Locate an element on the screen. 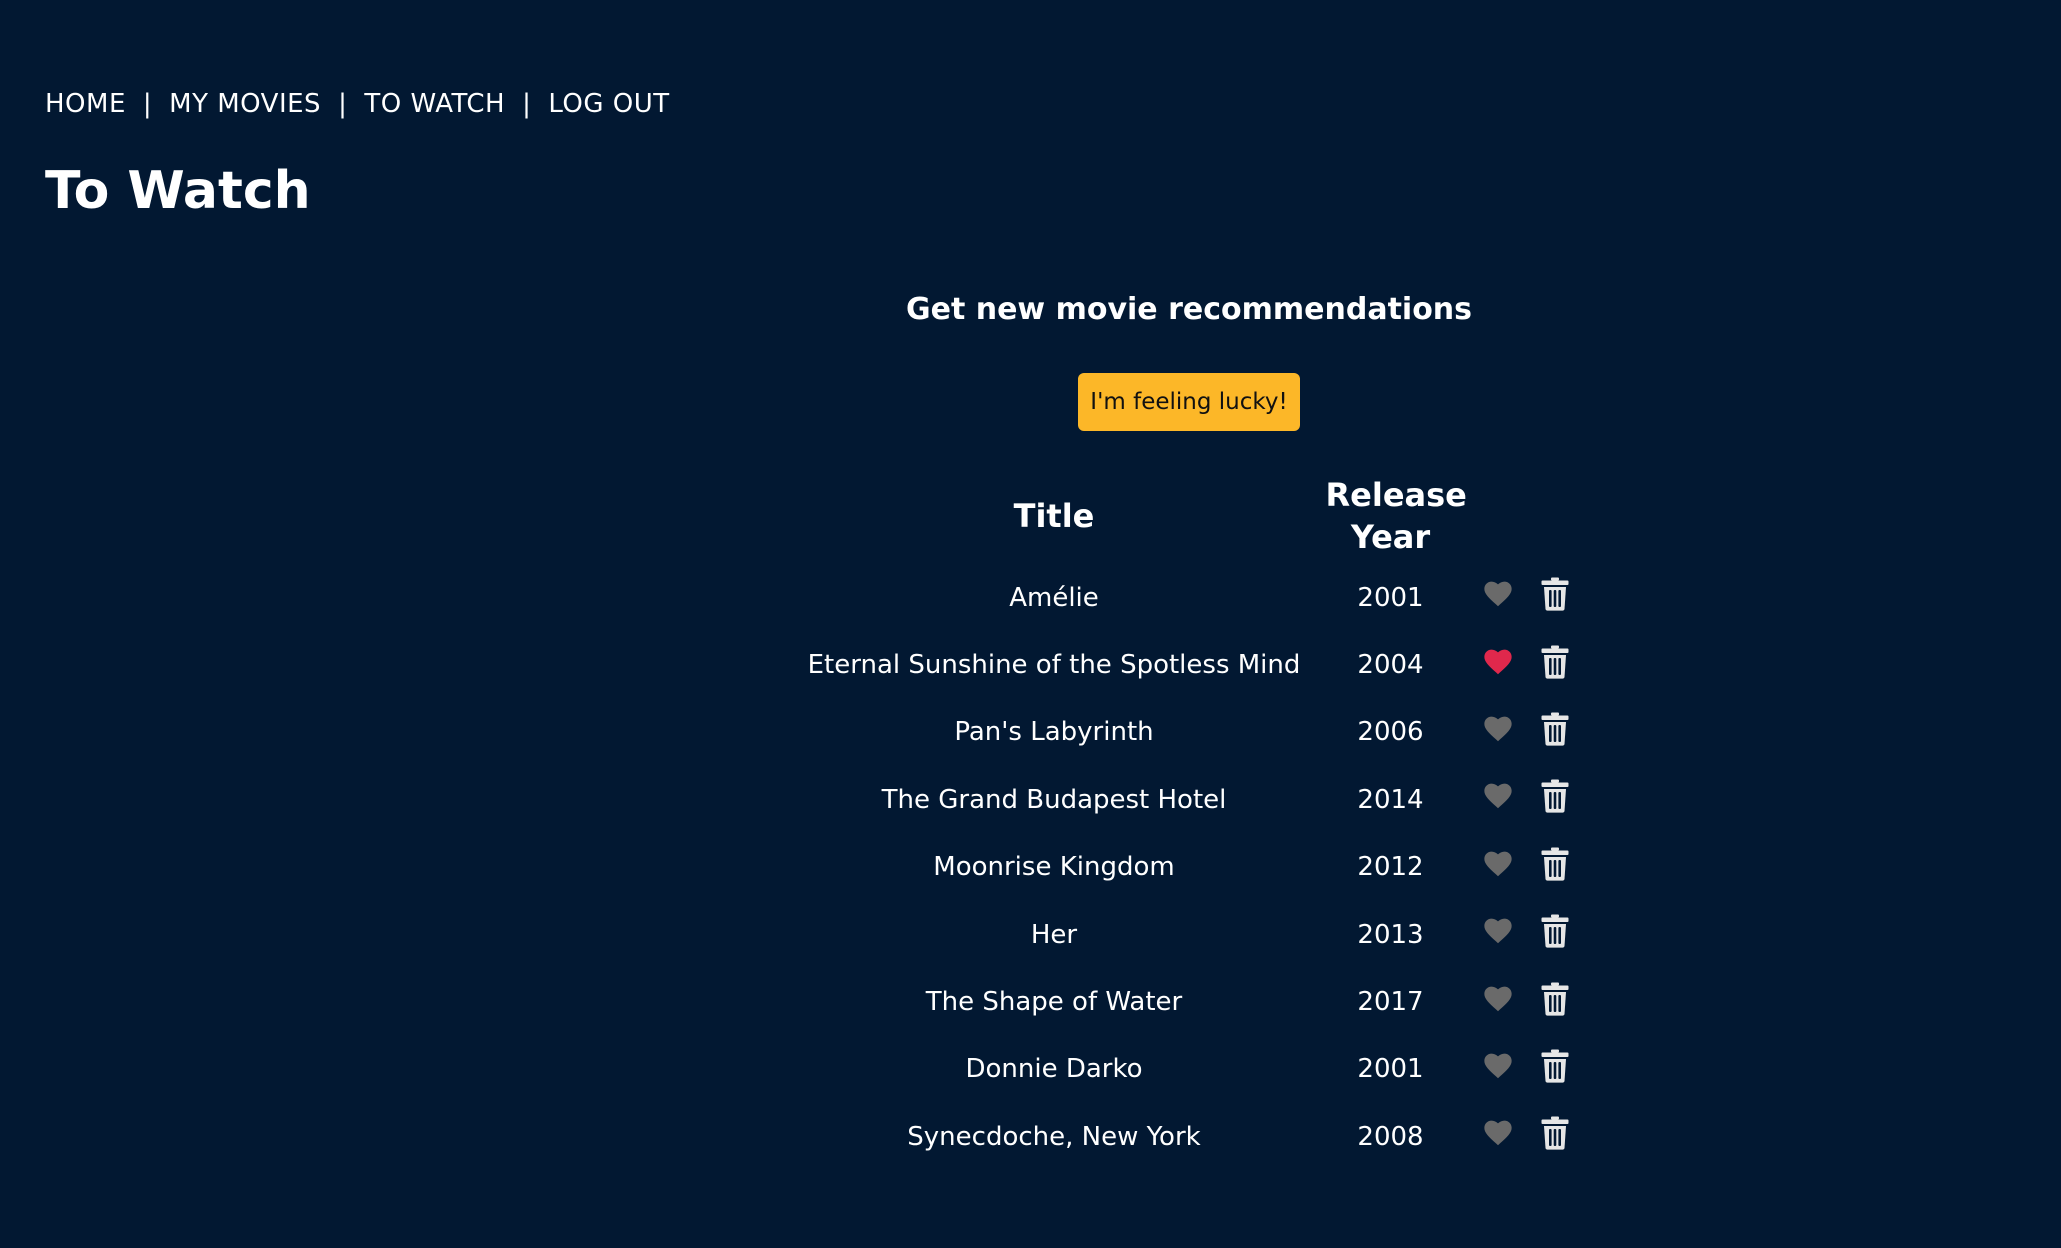 This screenshot has width=2061, height=1248. title-column-header: Title is located at coordinates (1054, 516).